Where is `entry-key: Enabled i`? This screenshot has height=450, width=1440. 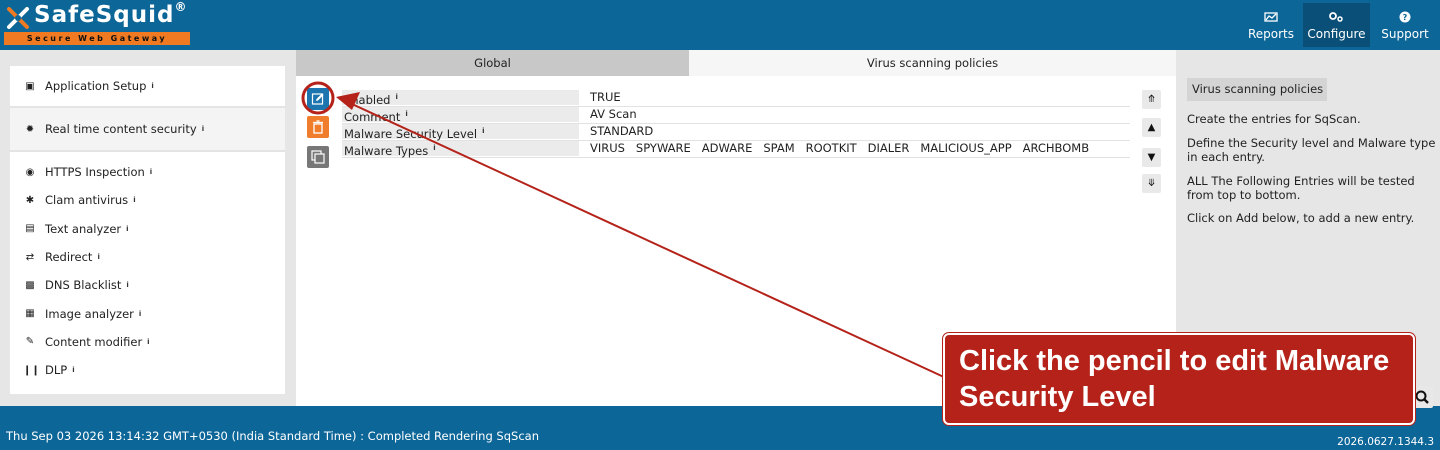 entry-key: Enabled i is located at coordinates (460, 98).